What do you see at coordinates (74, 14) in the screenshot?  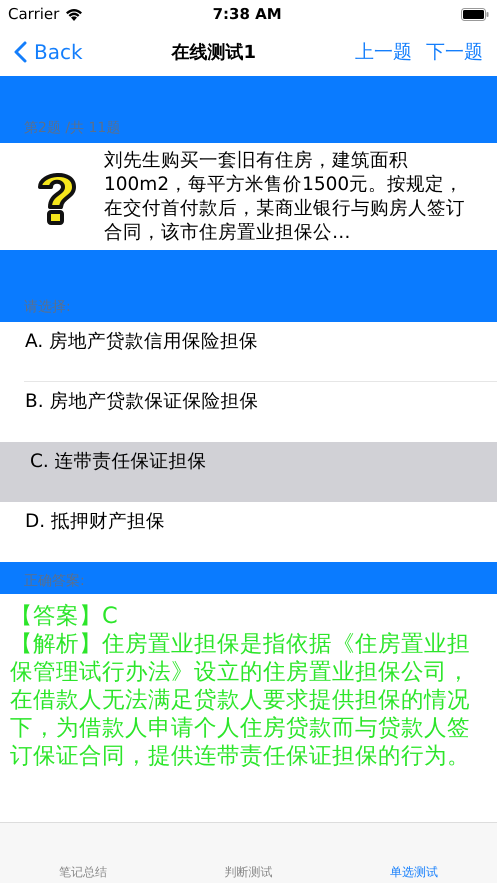 I see `wifi-icon` at bounding box center [74, 14].